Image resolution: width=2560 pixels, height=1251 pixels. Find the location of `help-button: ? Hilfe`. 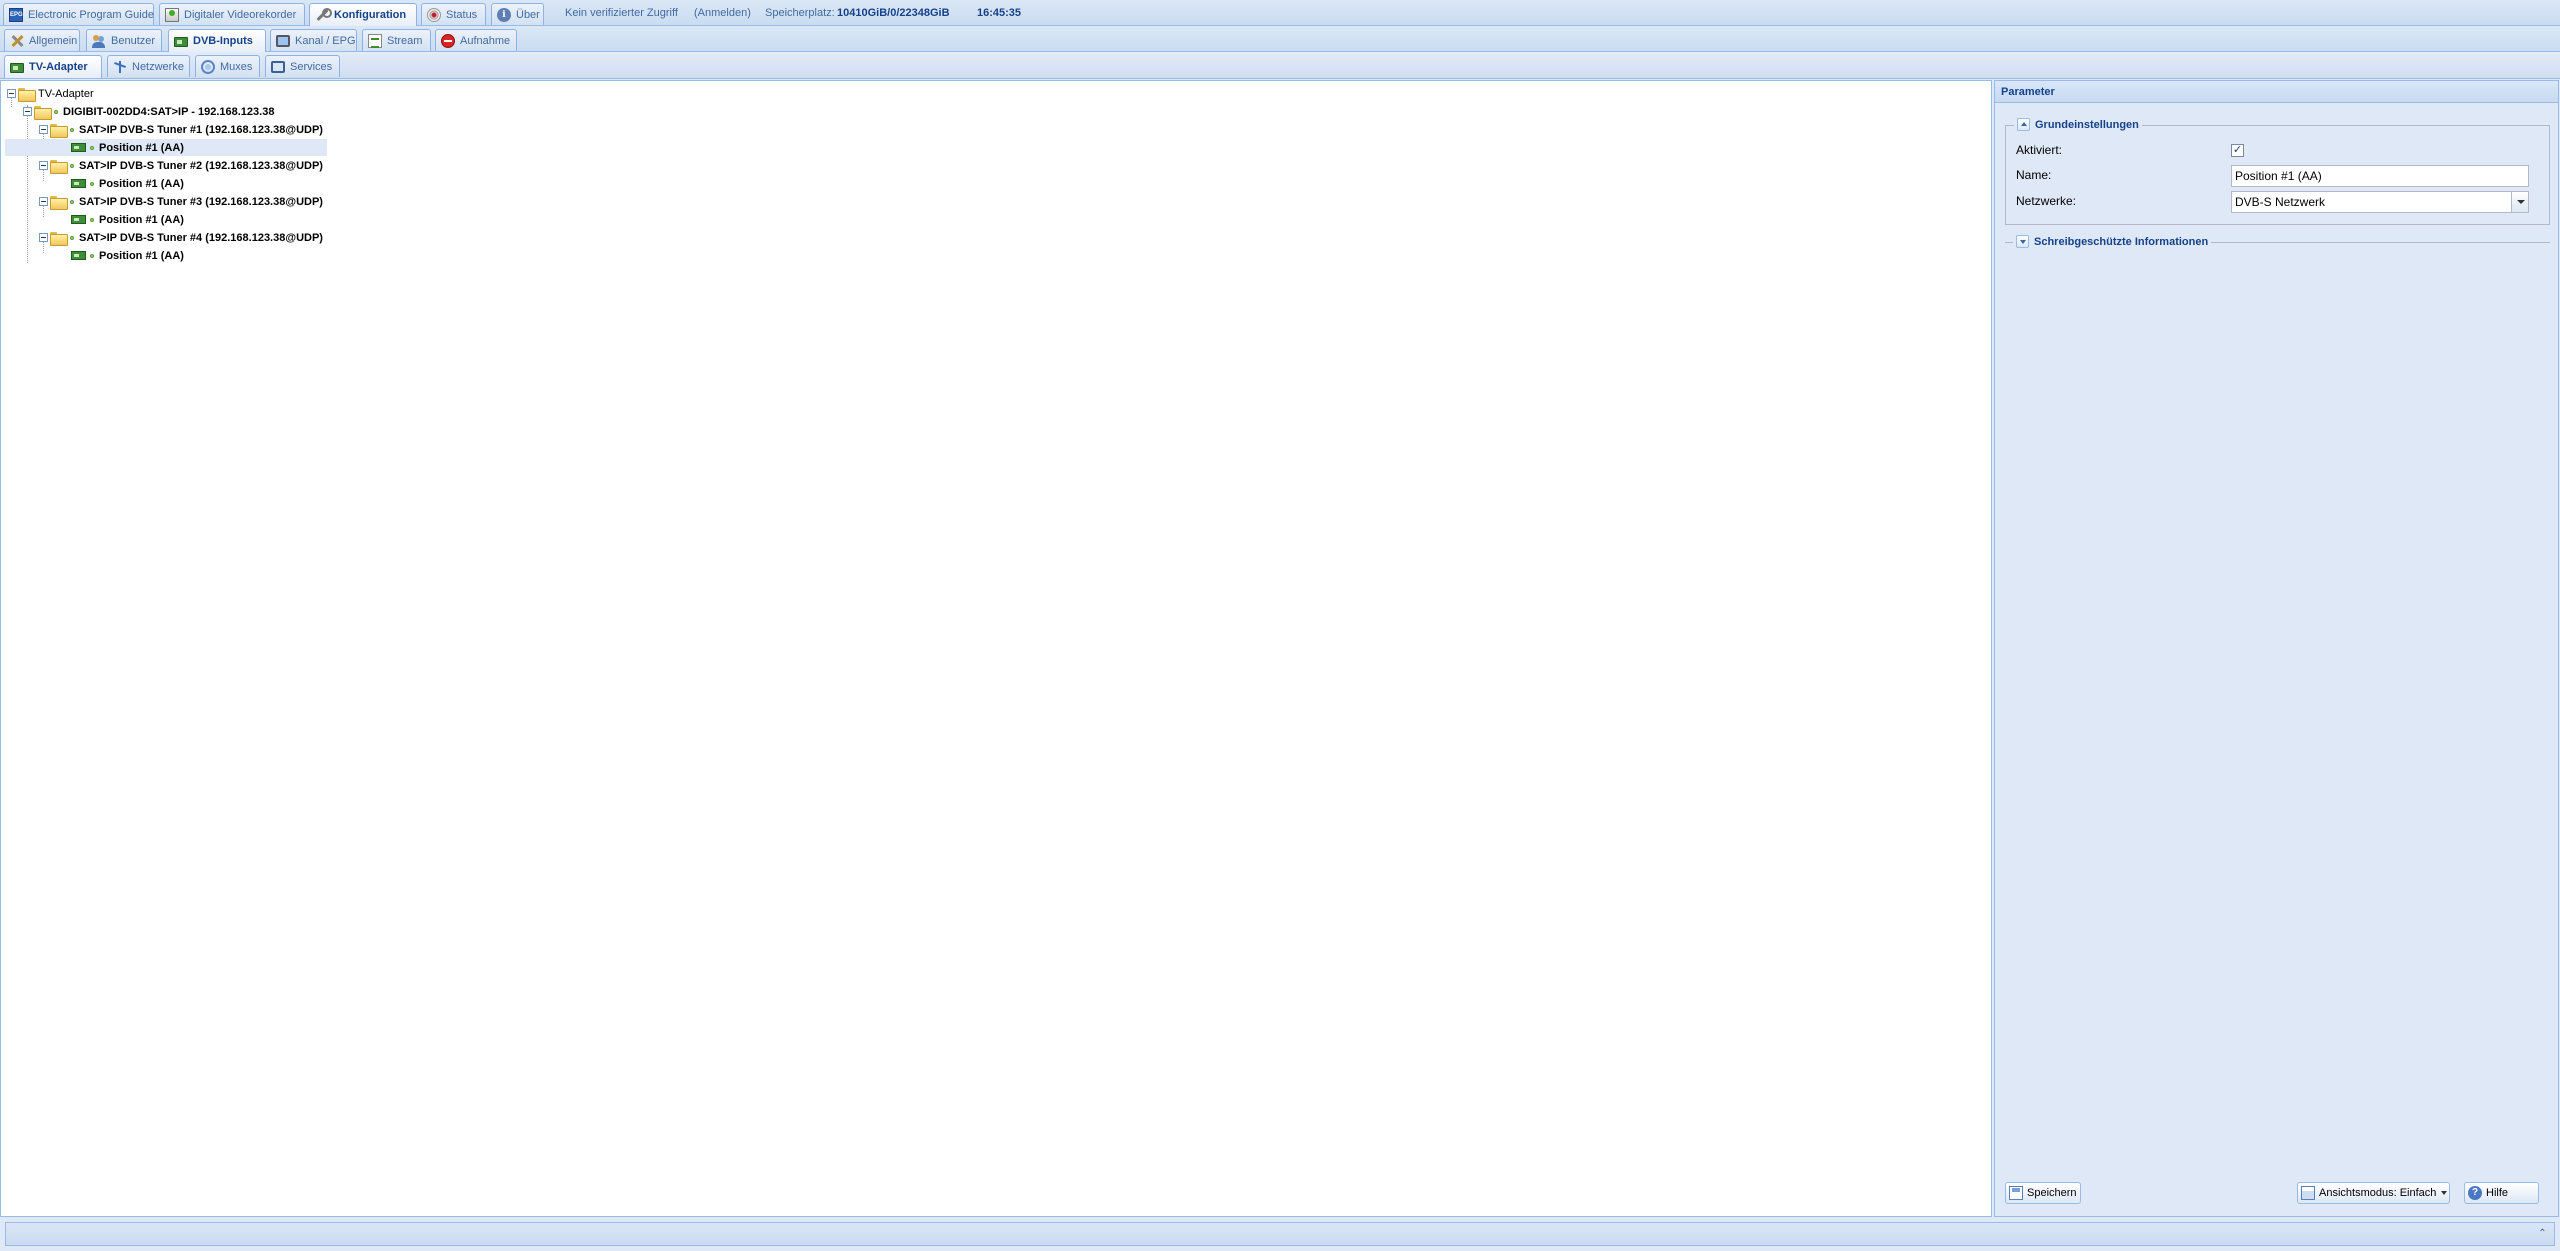

help-button: ? Hilfe is located at coordinates (2501, 1193).